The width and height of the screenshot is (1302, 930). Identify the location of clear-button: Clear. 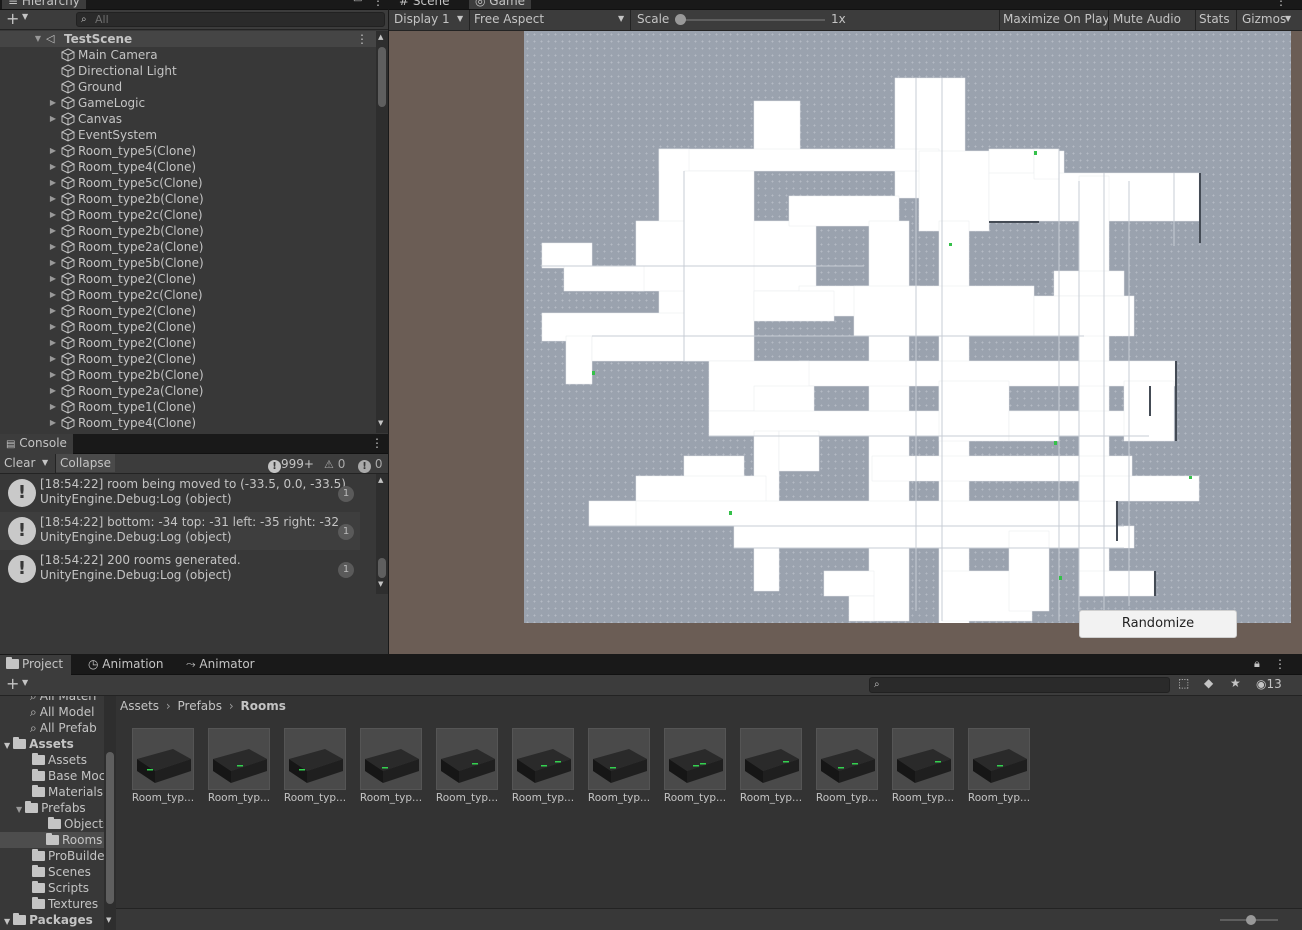
(19, 463).